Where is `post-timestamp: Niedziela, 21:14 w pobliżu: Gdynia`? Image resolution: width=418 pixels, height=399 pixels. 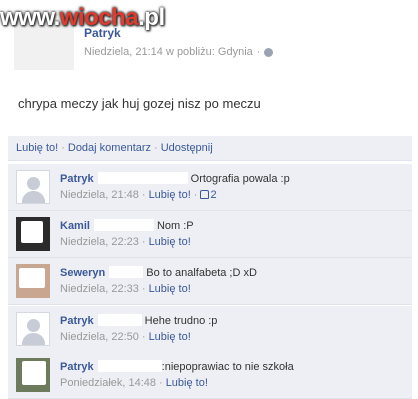
post-timestamp: Niedziela, 21:14 w pobliżu: Gdynia is located at coordinates (168, 52).